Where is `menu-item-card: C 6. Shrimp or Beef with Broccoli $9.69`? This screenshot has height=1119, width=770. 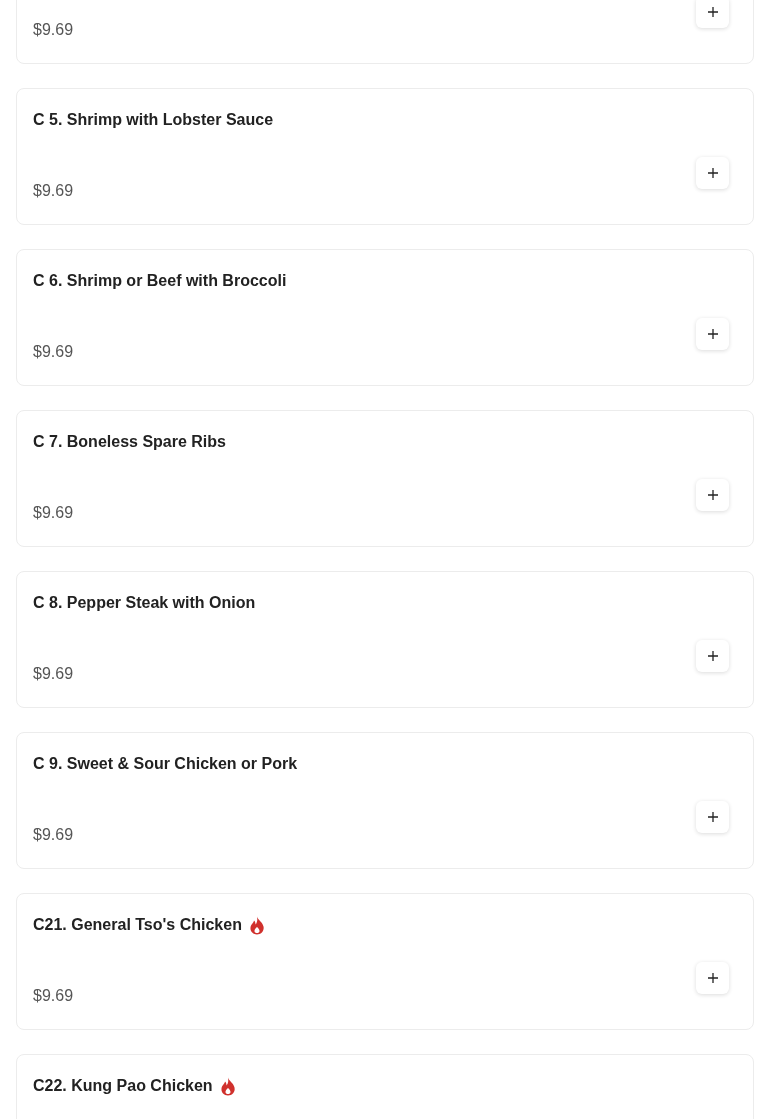 menu-item-card: C 6. Shrimp or Beef with Broccoli $9.69 is located at coordinates (385, 317).